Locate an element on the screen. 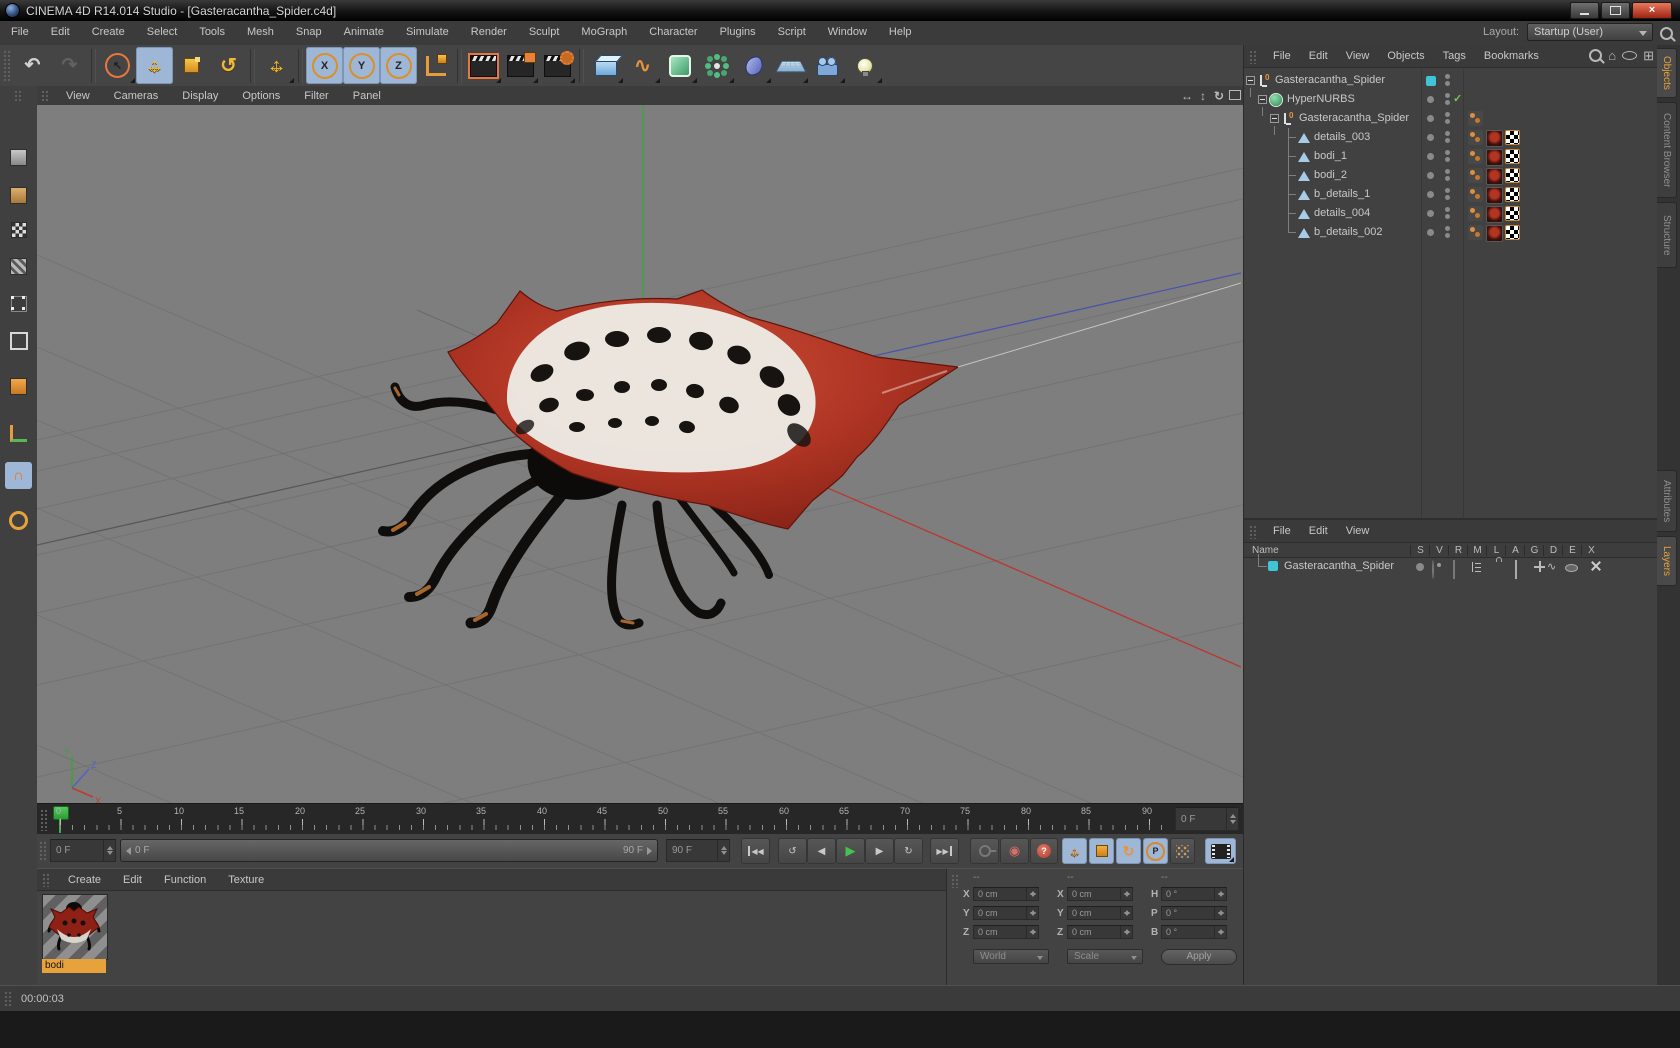 Image resolution: width=1680 pixels, height=1048 pixels. add-array-button is located at coordinates (716, 65).